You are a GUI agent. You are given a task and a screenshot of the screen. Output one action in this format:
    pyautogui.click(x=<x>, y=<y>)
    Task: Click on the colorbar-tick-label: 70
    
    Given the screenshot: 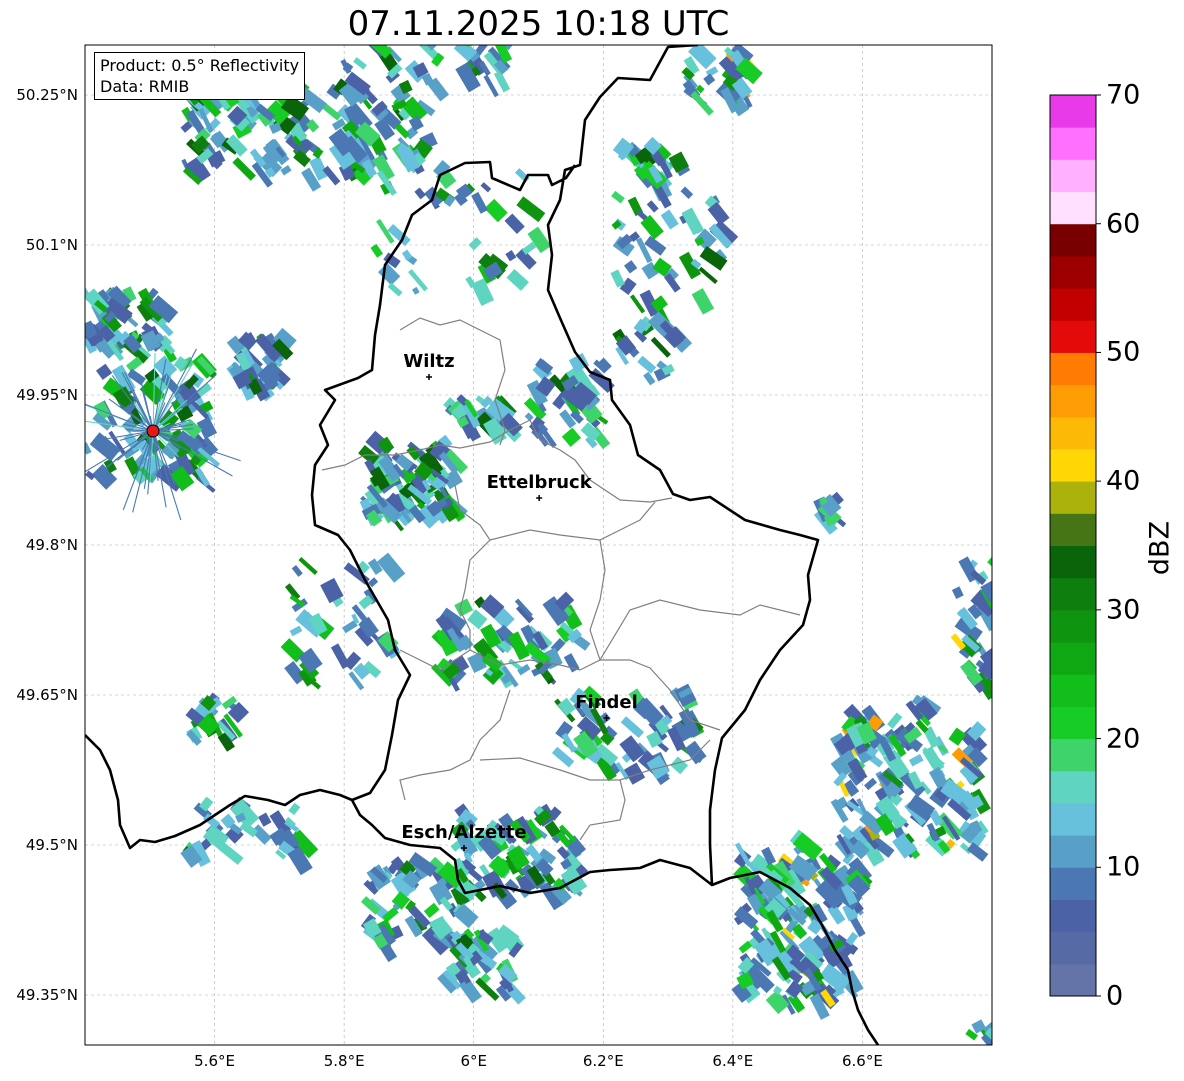 What is the action you would take?
    pyautogui.click(x=1123, y=95)
    